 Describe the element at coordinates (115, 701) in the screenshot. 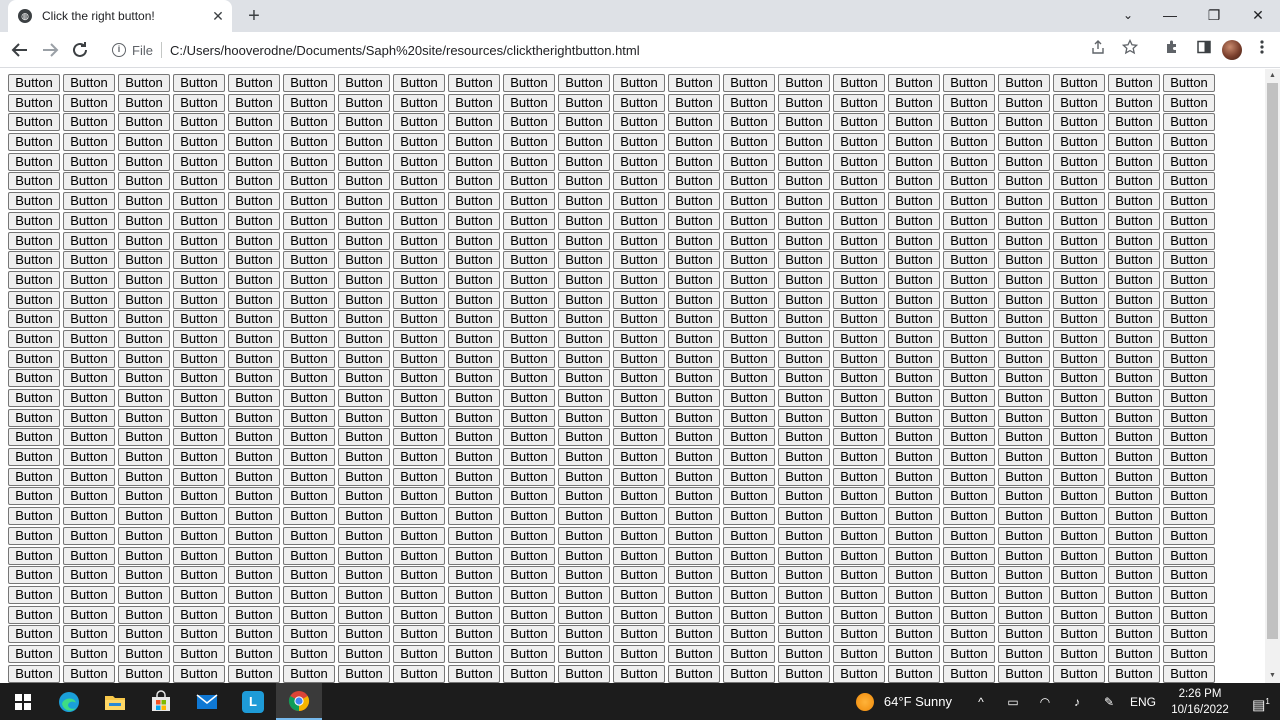

I see `file-explorer-taskbar-button` at that location.